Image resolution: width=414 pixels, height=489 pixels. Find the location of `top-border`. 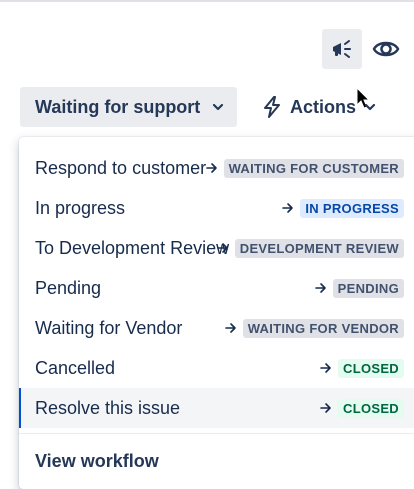

top-border is located at coordinates (207, 1).